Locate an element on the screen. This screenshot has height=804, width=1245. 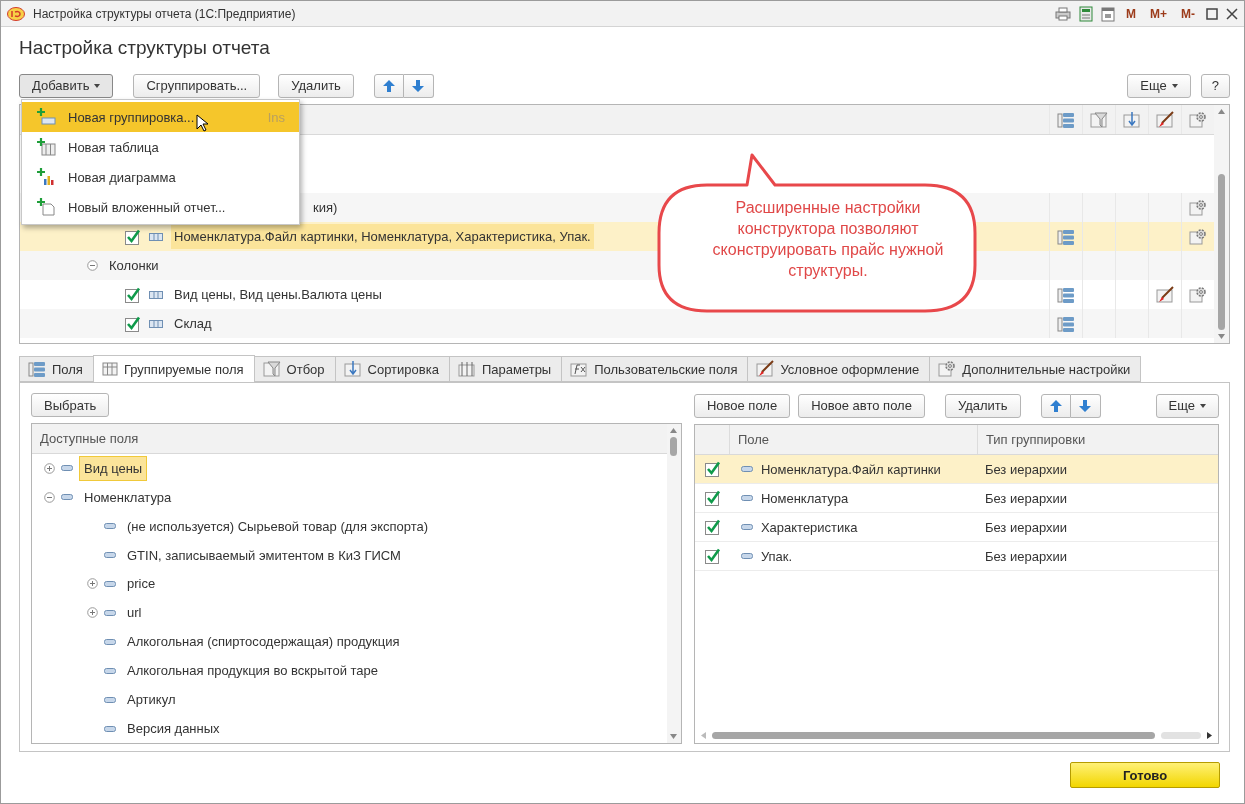
tree-item: Вид цены is located at coordinates (349, 468).